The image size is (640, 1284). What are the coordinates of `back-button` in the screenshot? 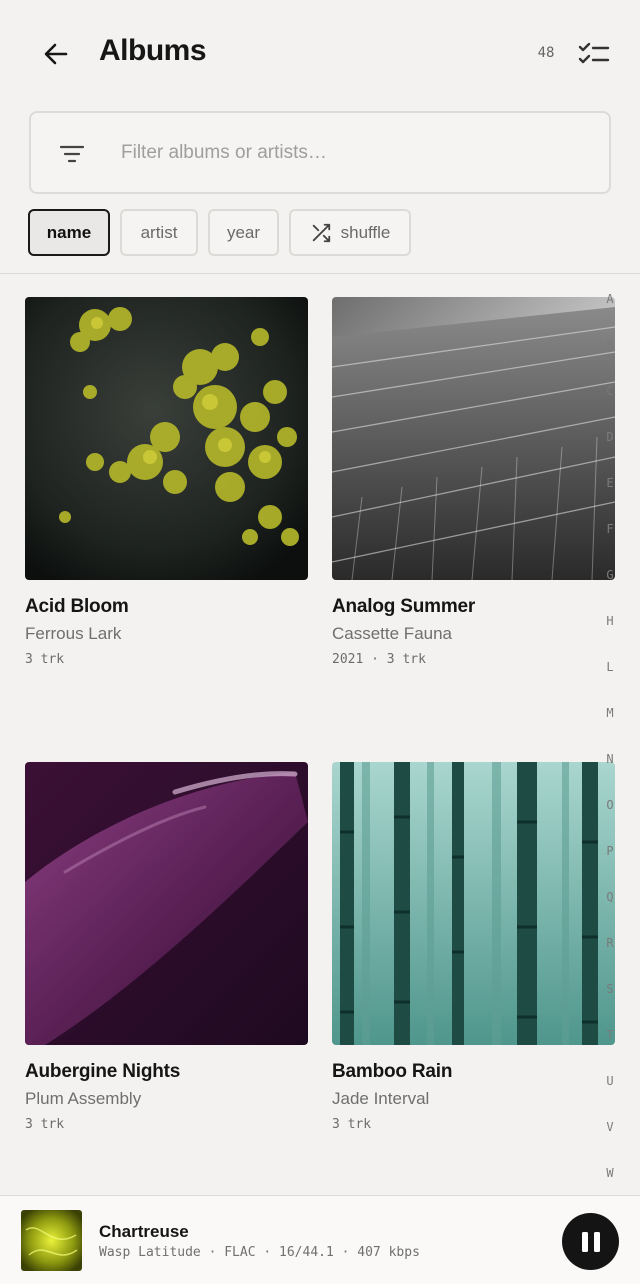 It's located at (56, 54).